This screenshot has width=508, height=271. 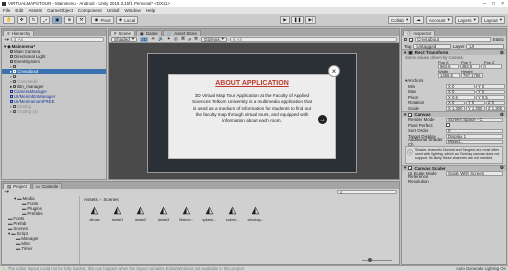 I want to click on custom-tool-button: ⚒, so click(x=81, y=20).